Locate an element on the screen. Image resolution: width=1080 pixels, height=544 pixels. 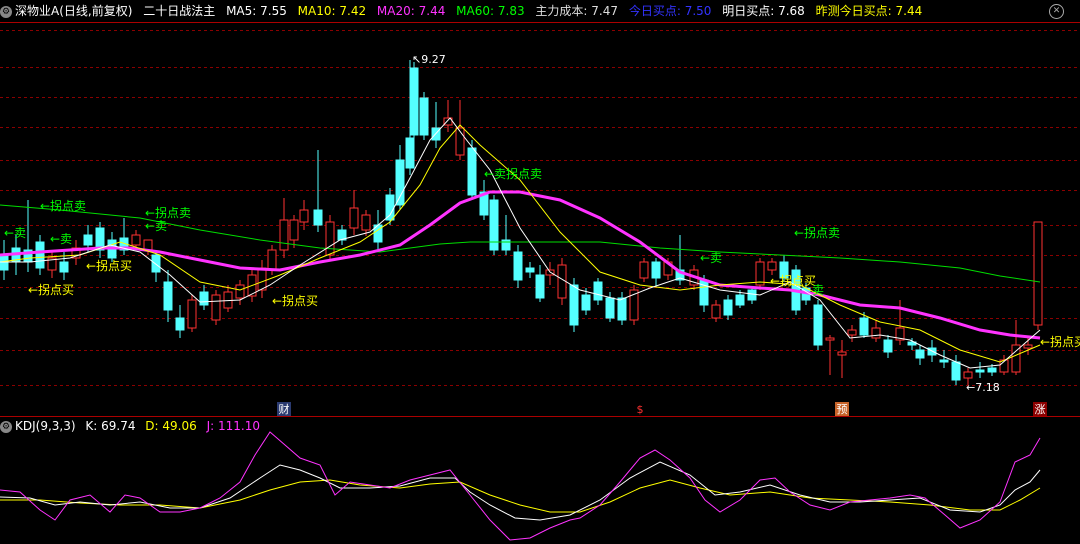
event-marker: $ is located at coordinates (640, 409).